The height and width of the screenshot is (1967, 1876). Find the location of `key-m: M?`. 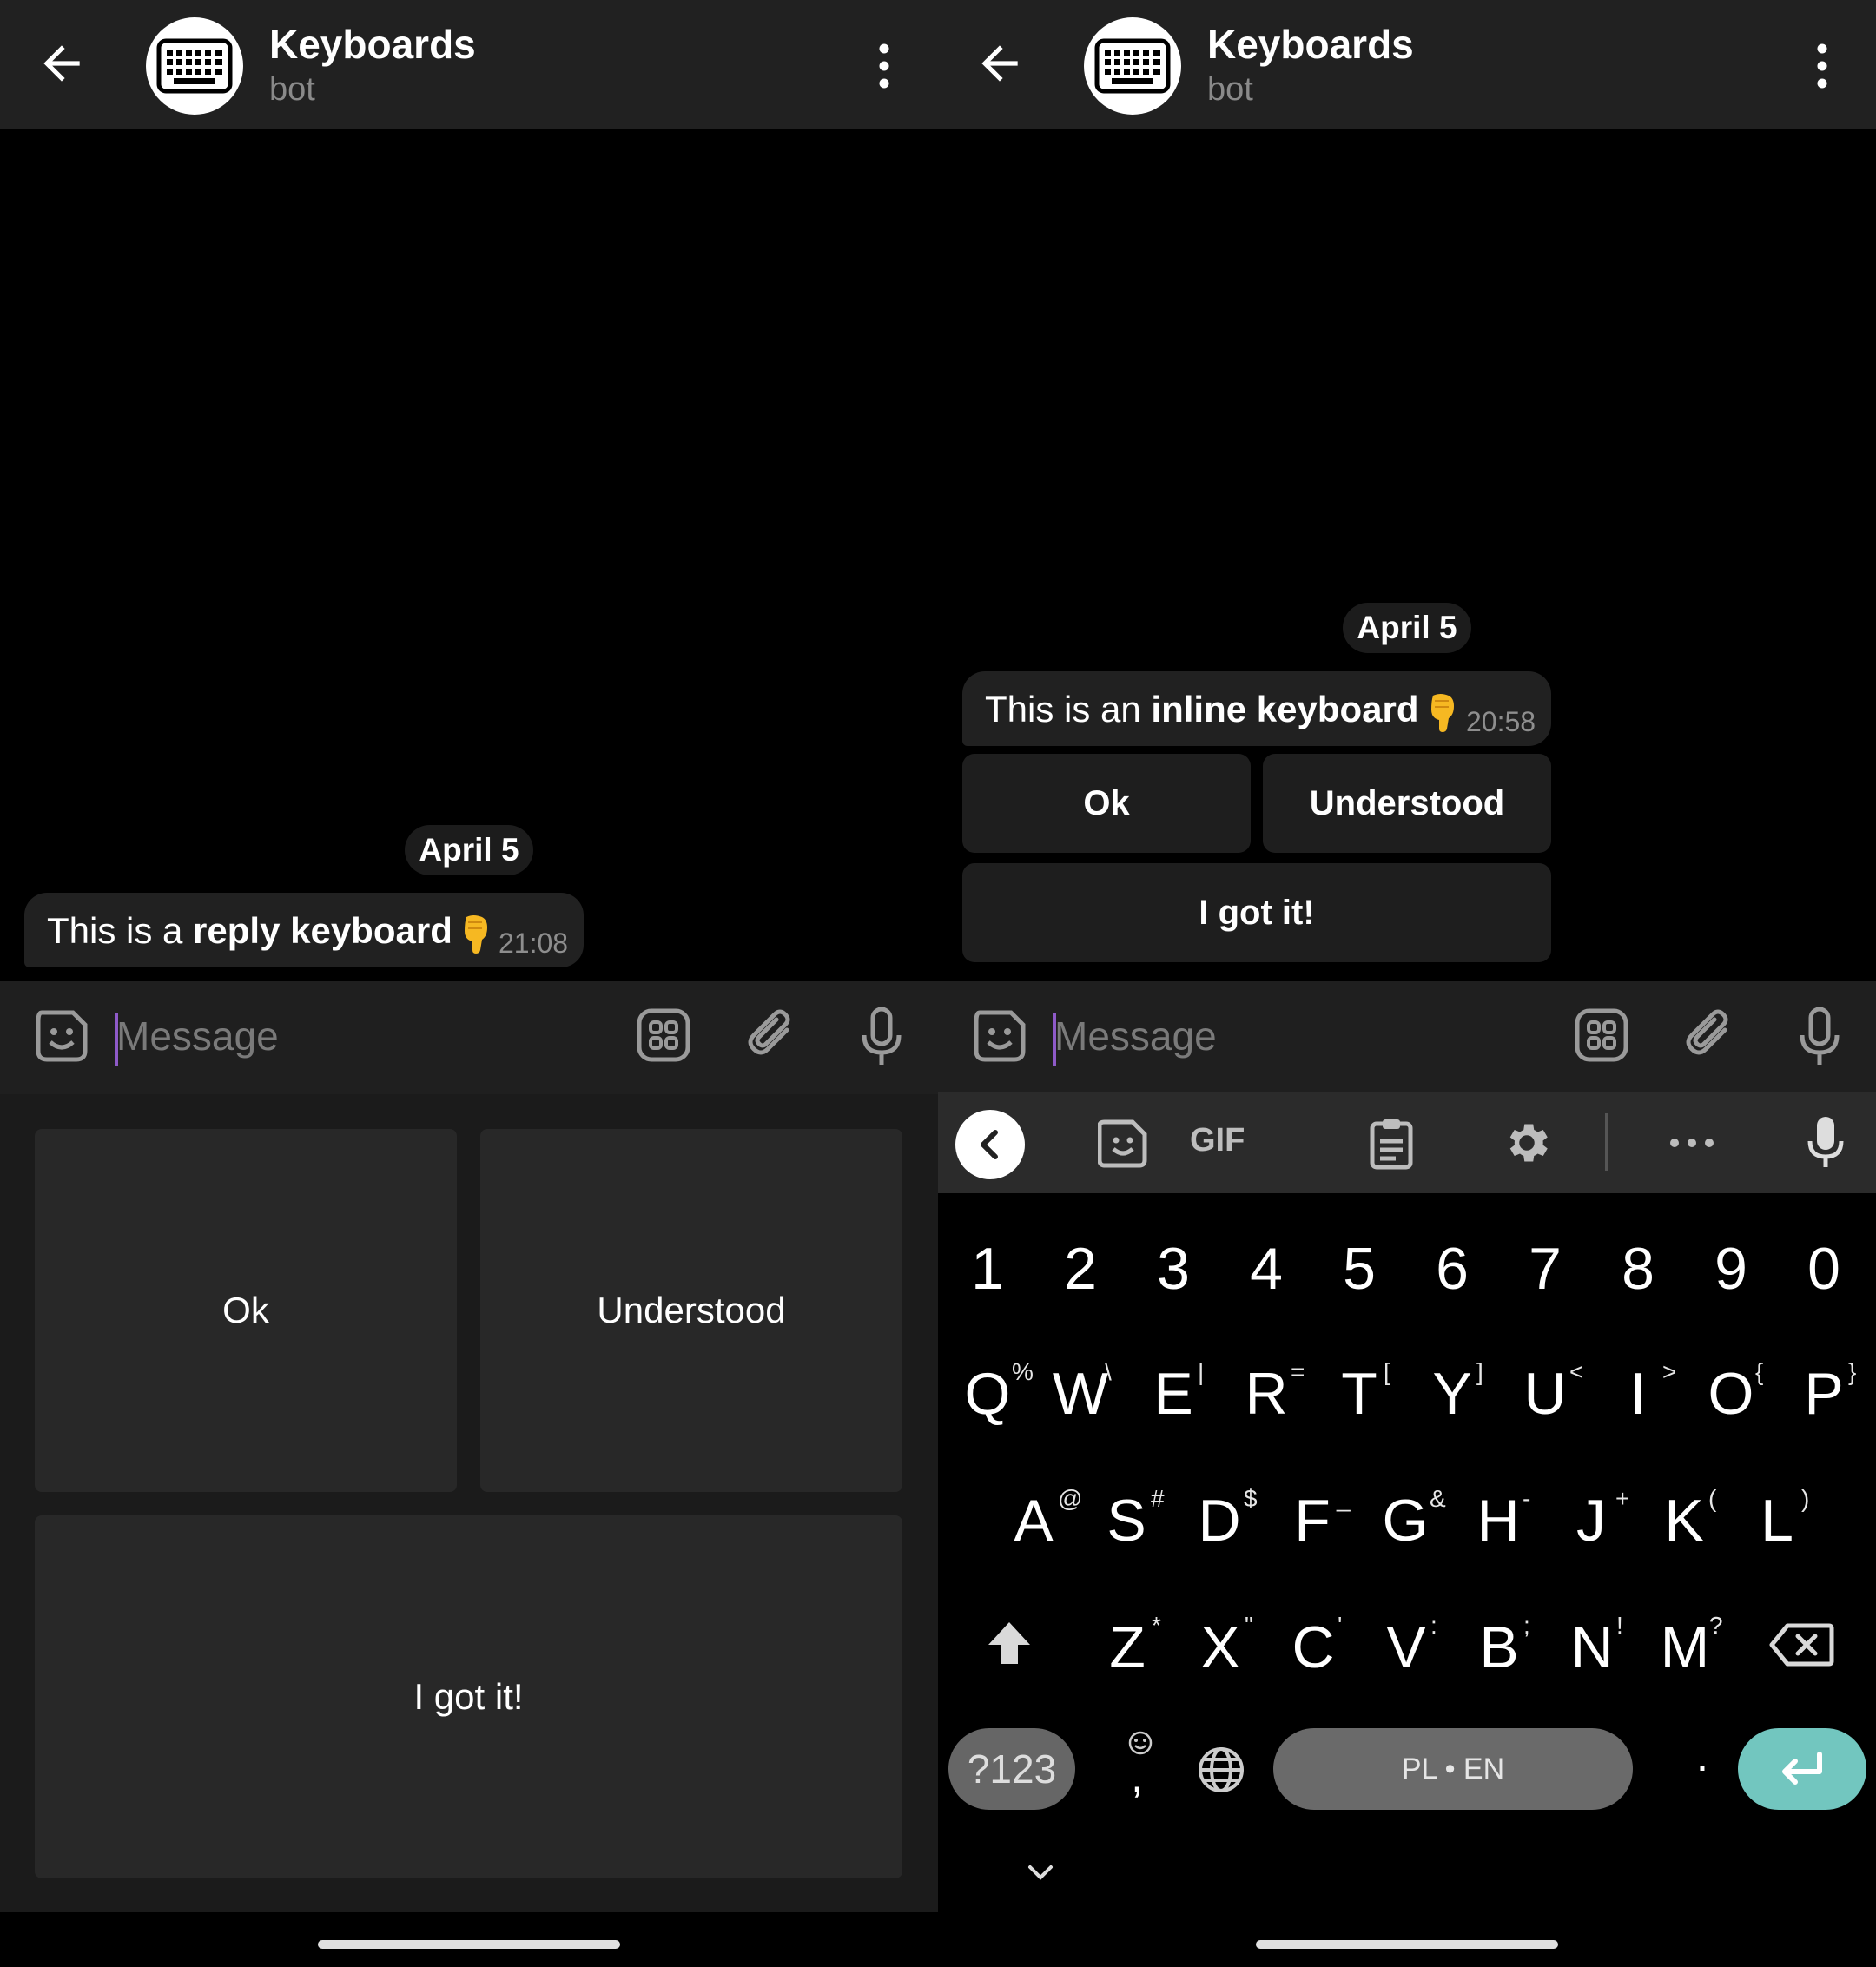

key-m: M? is located at coordinates (1685, 1646).